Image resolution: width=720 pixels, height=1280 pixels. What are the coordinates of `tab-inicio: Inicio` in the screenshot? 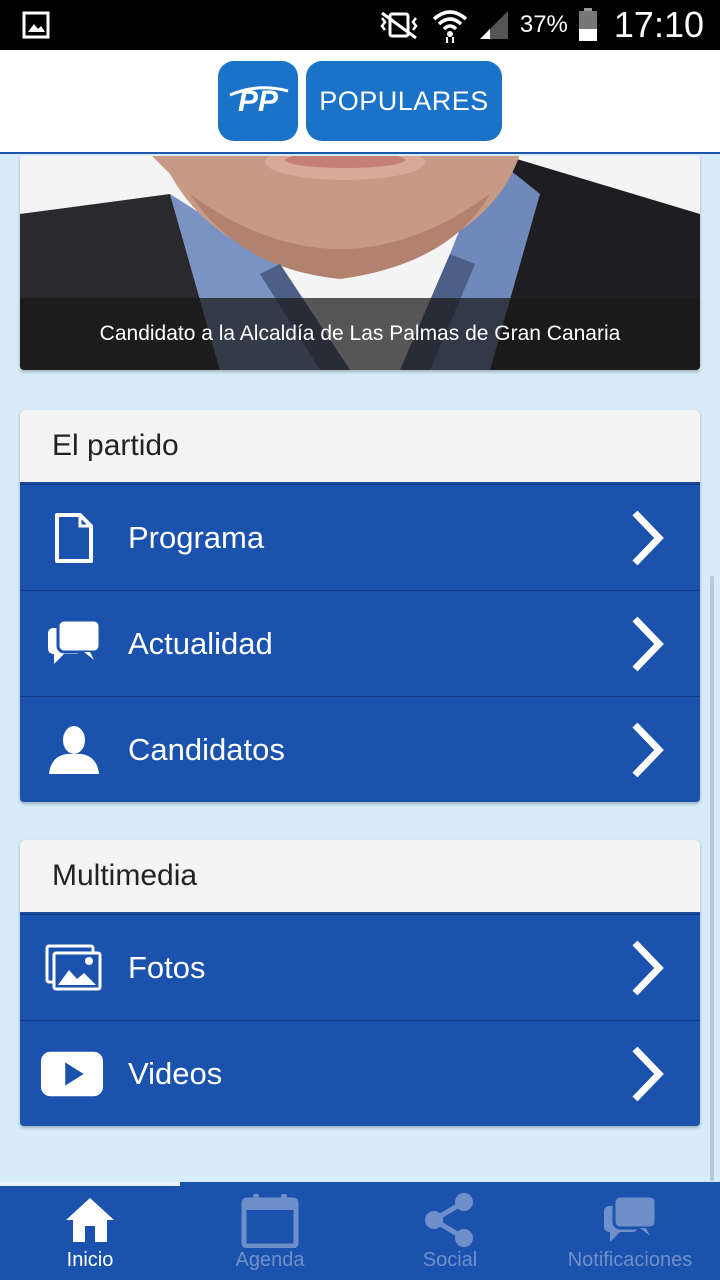 It's located at (90, 1231).